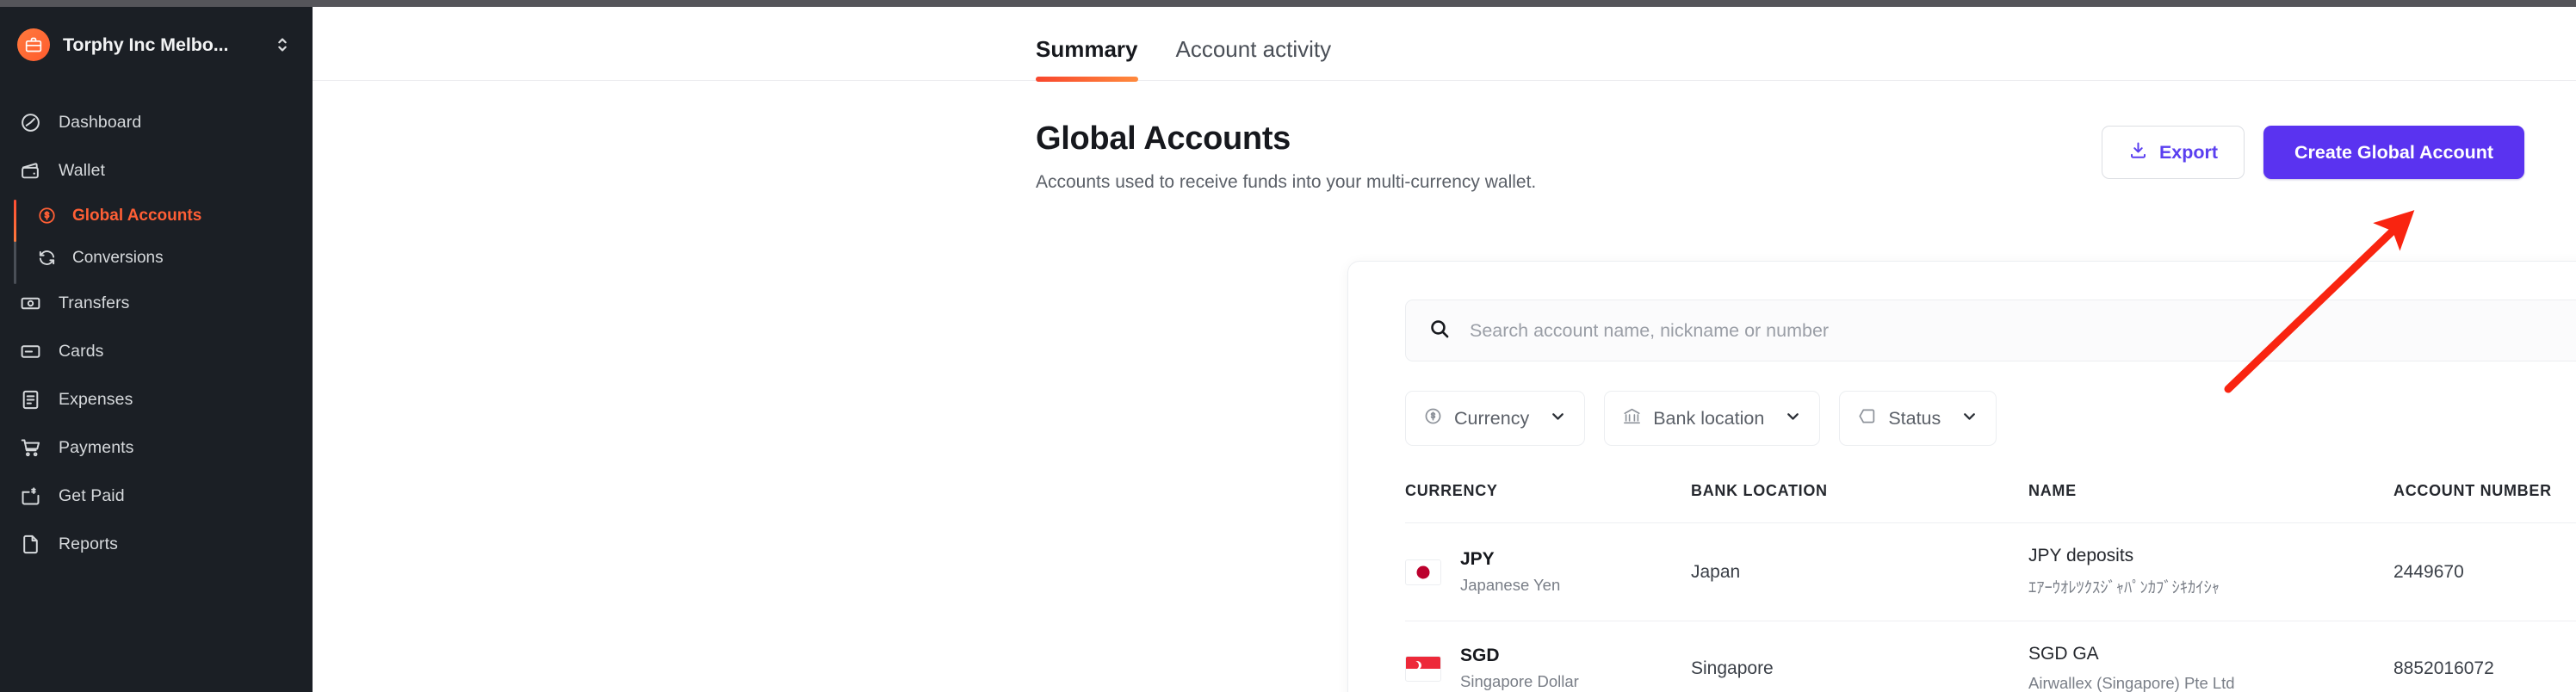  I want to click on sidebar-subitem-label: Conversions, so click(118, 257).